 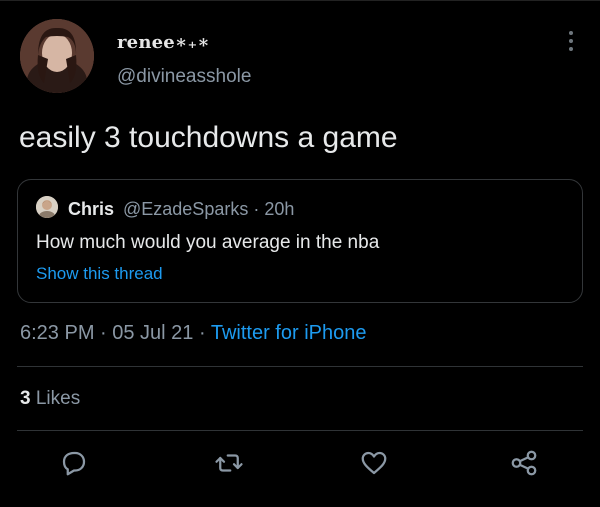 I want to click on like-icon, so click(x=374, y=463).